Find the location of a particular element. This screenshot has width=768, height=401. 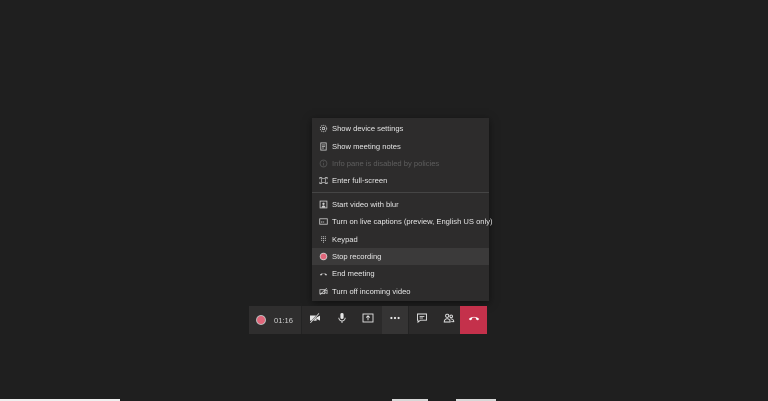

captions-icon: cc is located at coordinates (323, 221).